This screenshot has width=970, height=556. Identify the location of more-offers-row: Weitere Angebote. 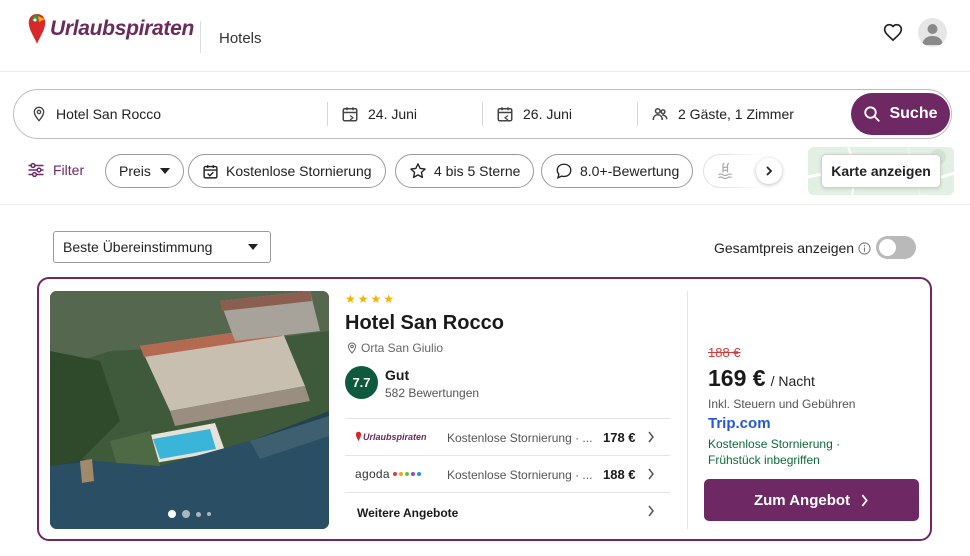
(507, 510).